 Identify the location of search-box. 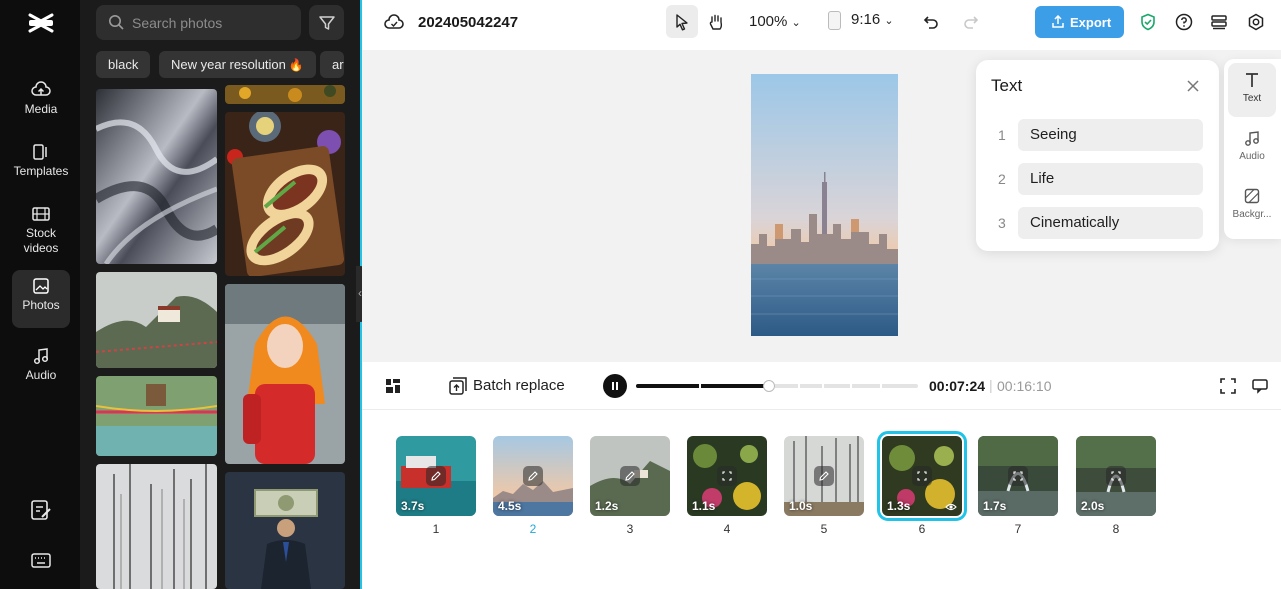
(198, 22).